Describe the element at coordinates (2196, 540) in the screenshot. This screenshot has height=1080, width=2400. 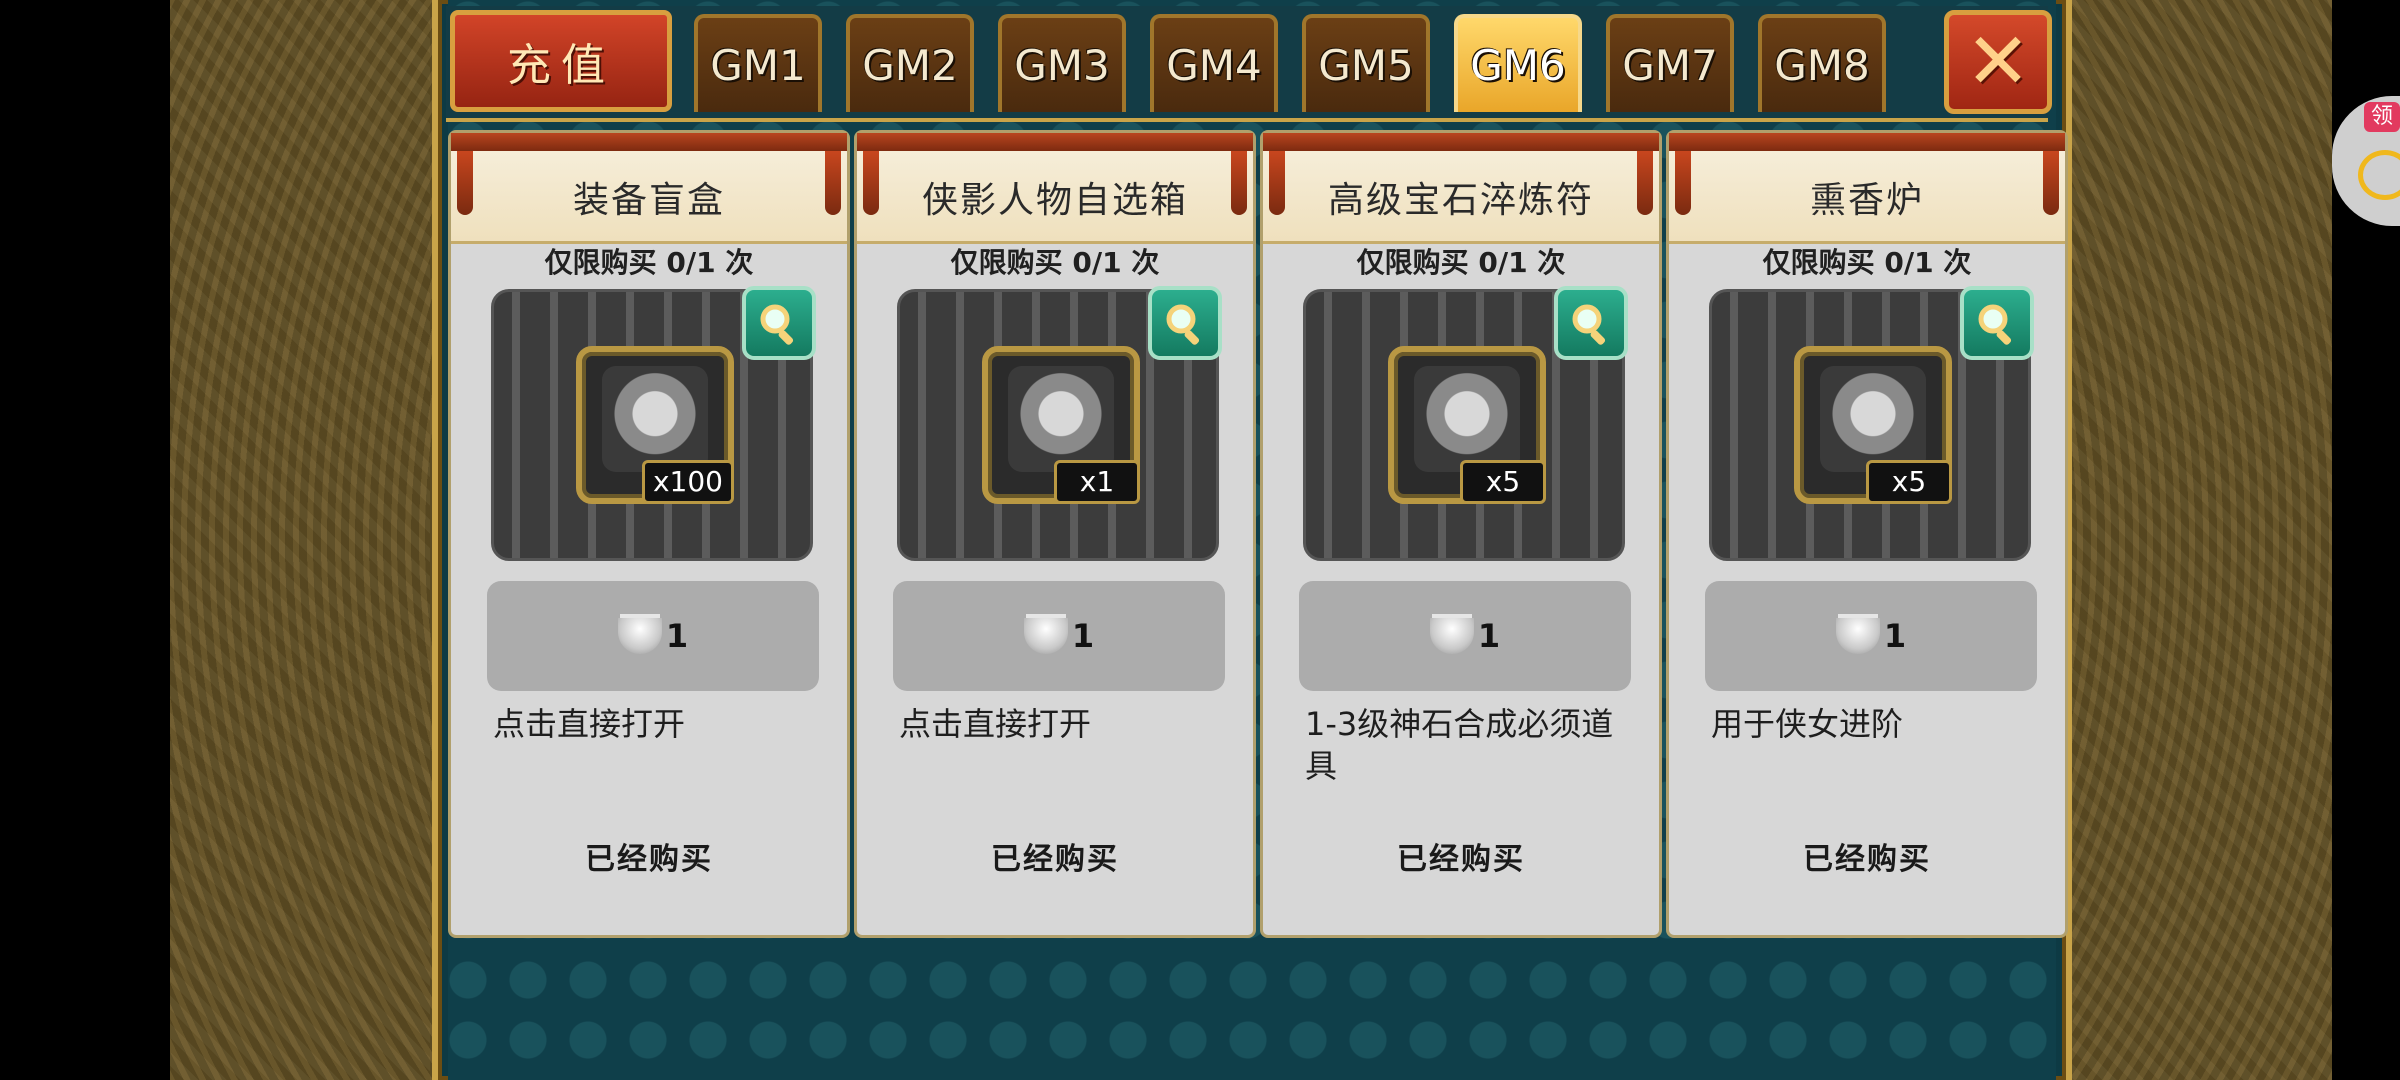
I see `background-pattern-right` at that location.